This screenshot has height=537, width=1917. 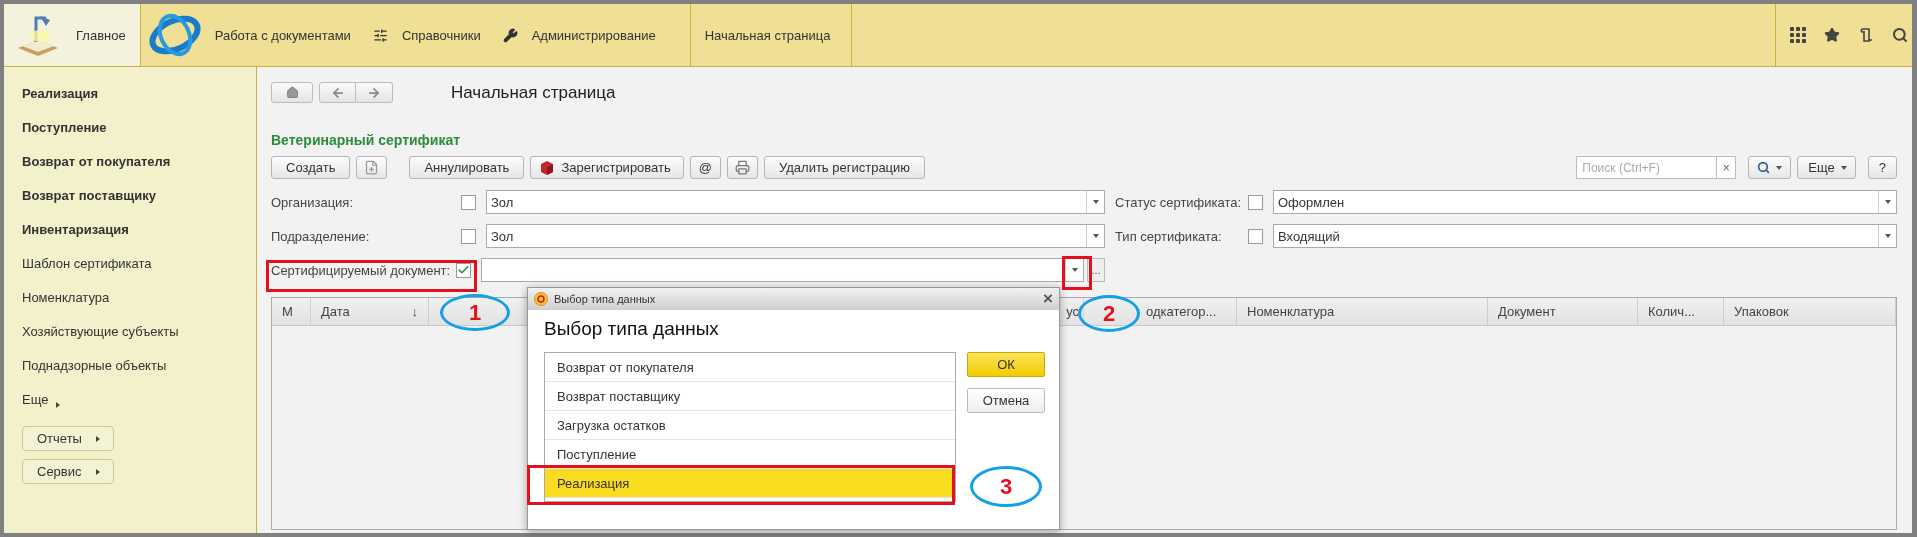 I want to click on filter-label: Тип сертификата:, so click(x=1169, y=236).